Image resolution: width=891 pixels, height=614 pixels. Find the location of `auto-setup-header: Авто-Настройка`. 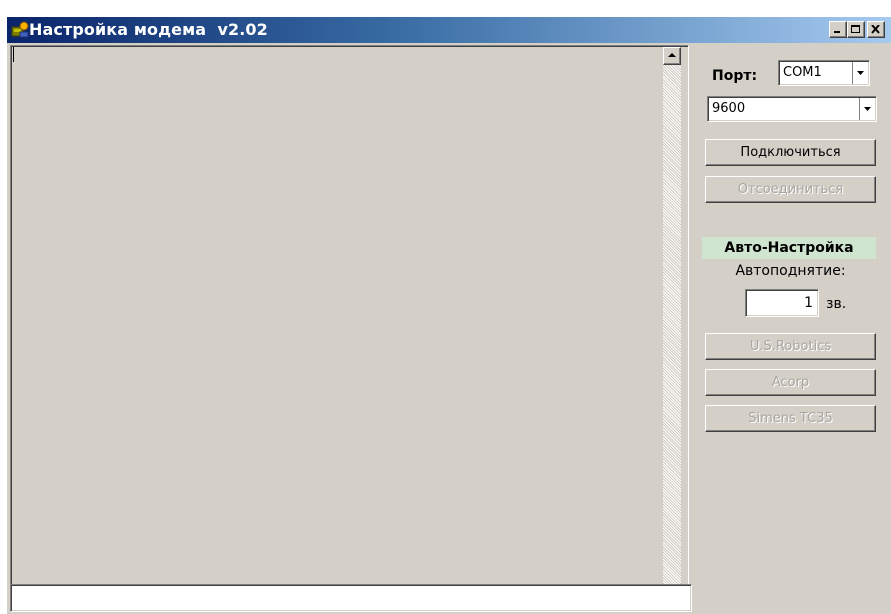

auto-setup-header: Авто-Настройка is located at coordinates (789, 248).